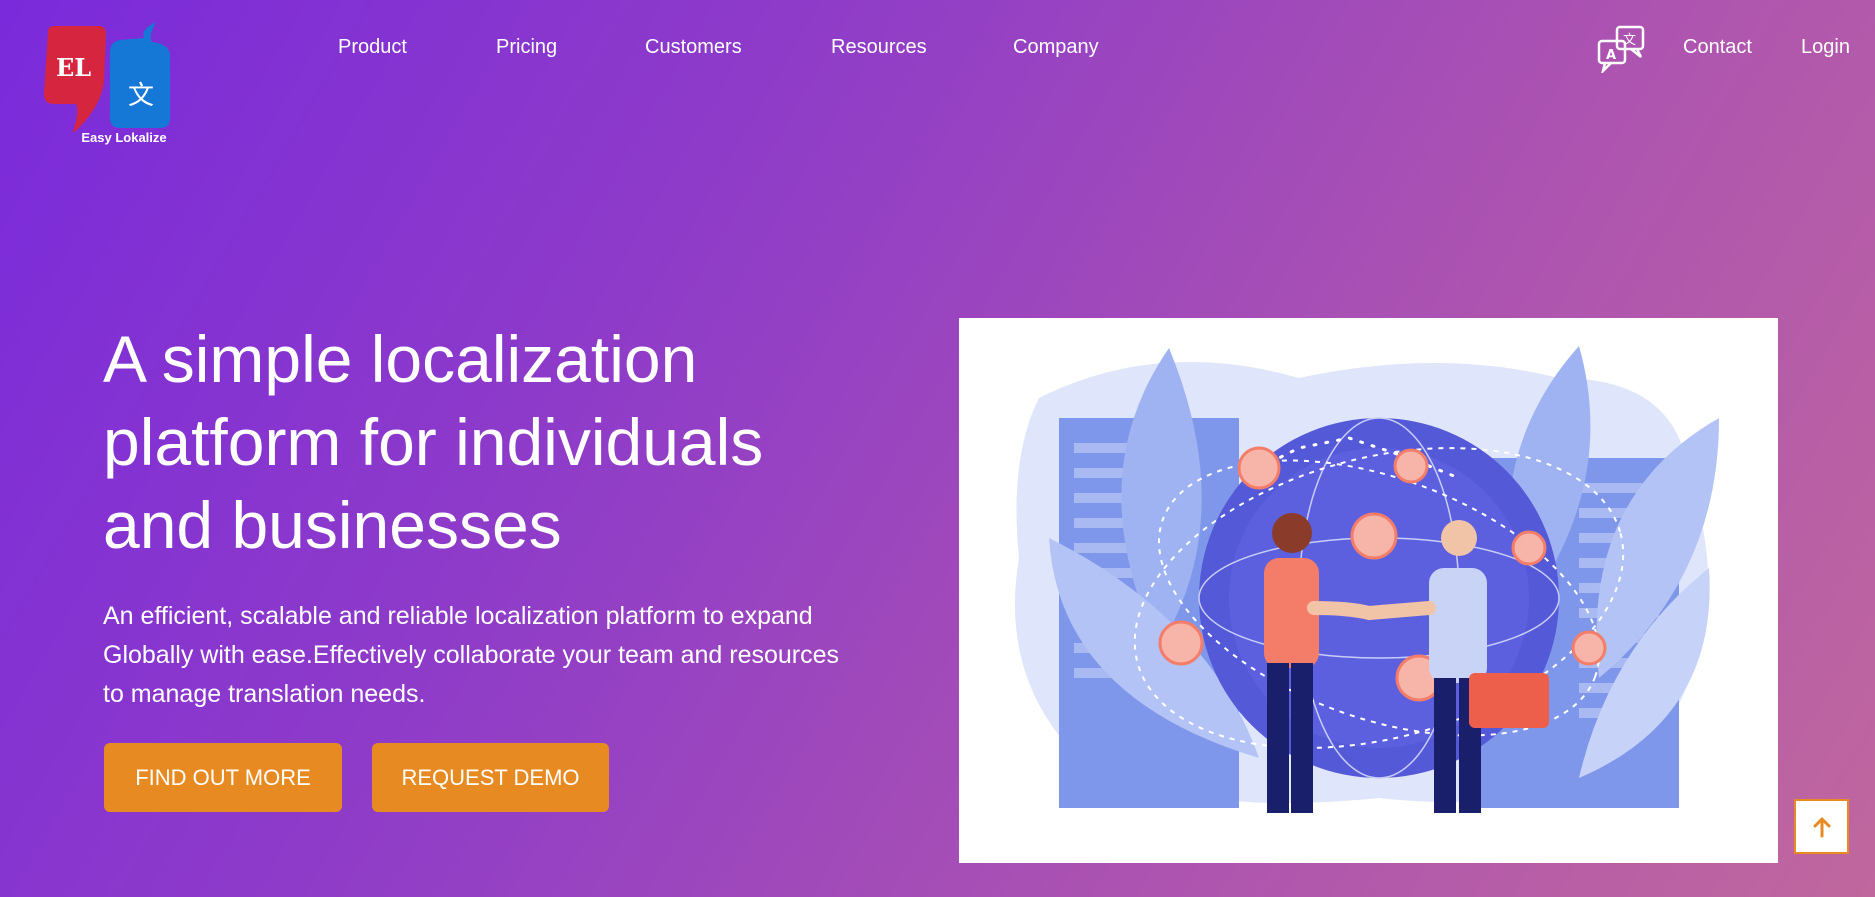  Describe the element at coordinates (332, 525) in the screenshot. I see `hero-title-line: and businesses` at that location.